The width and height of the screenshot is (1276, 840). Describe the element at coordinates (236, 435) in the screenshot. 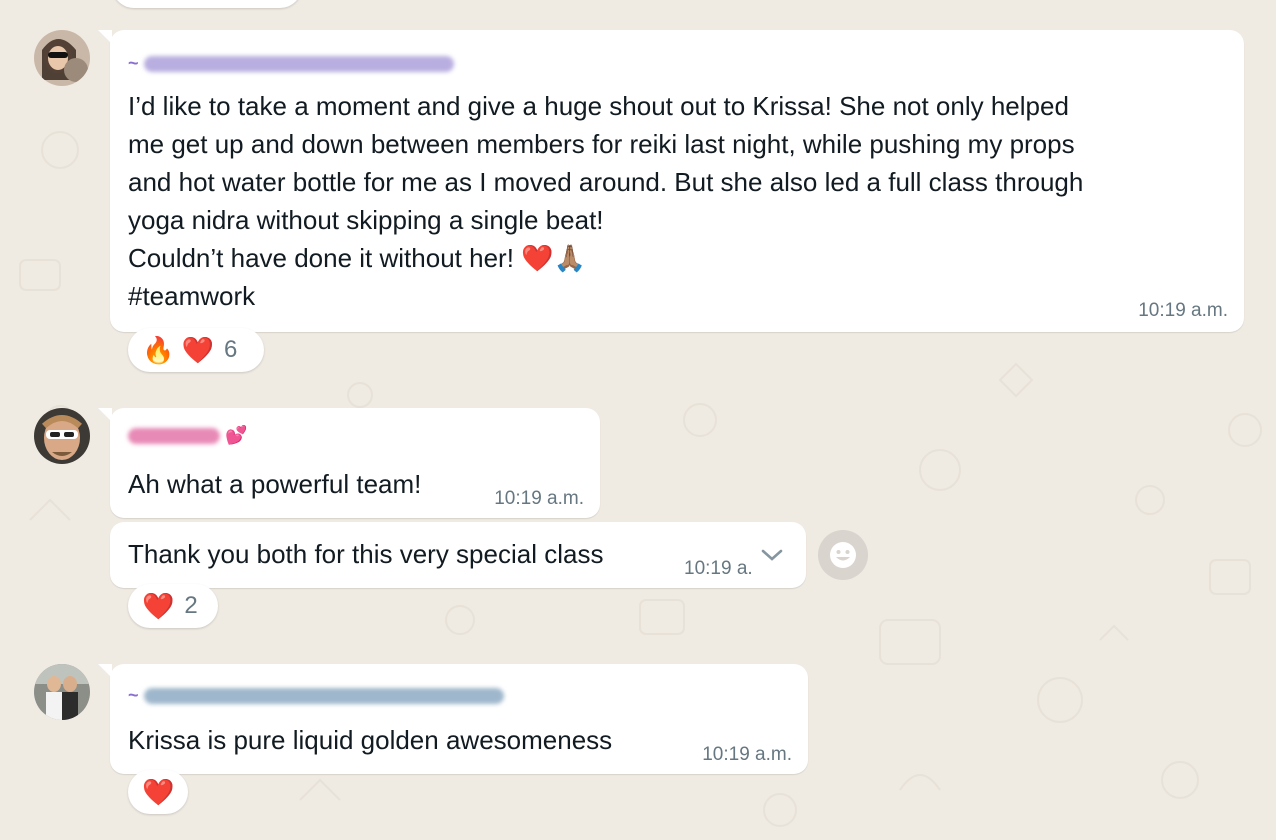

I see `heart-icon: 💕` at that location.